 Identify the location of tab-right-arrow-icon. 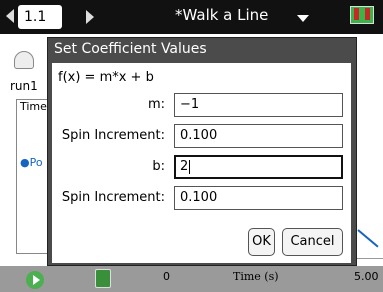
(90, 17).